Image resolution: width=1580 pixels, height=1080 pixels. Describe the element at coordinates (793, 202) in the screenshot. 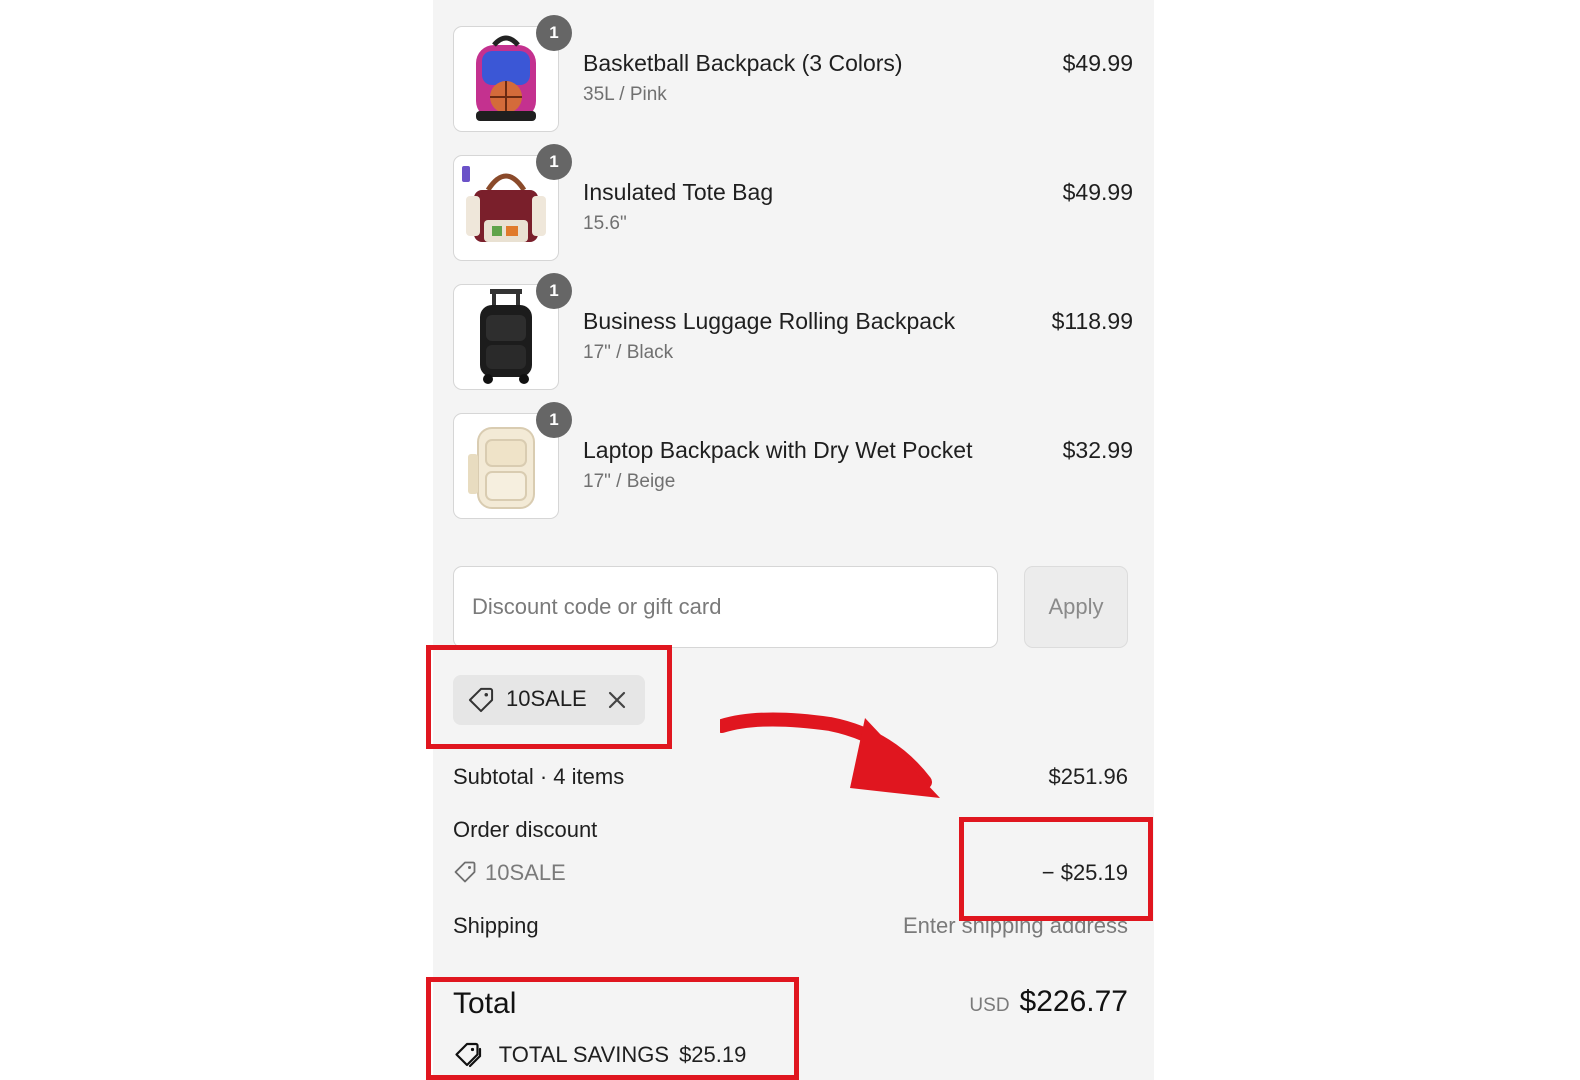

I see `cart-line-item: 1 Insulated Tote Bag 15.6" $49.99` at that location.